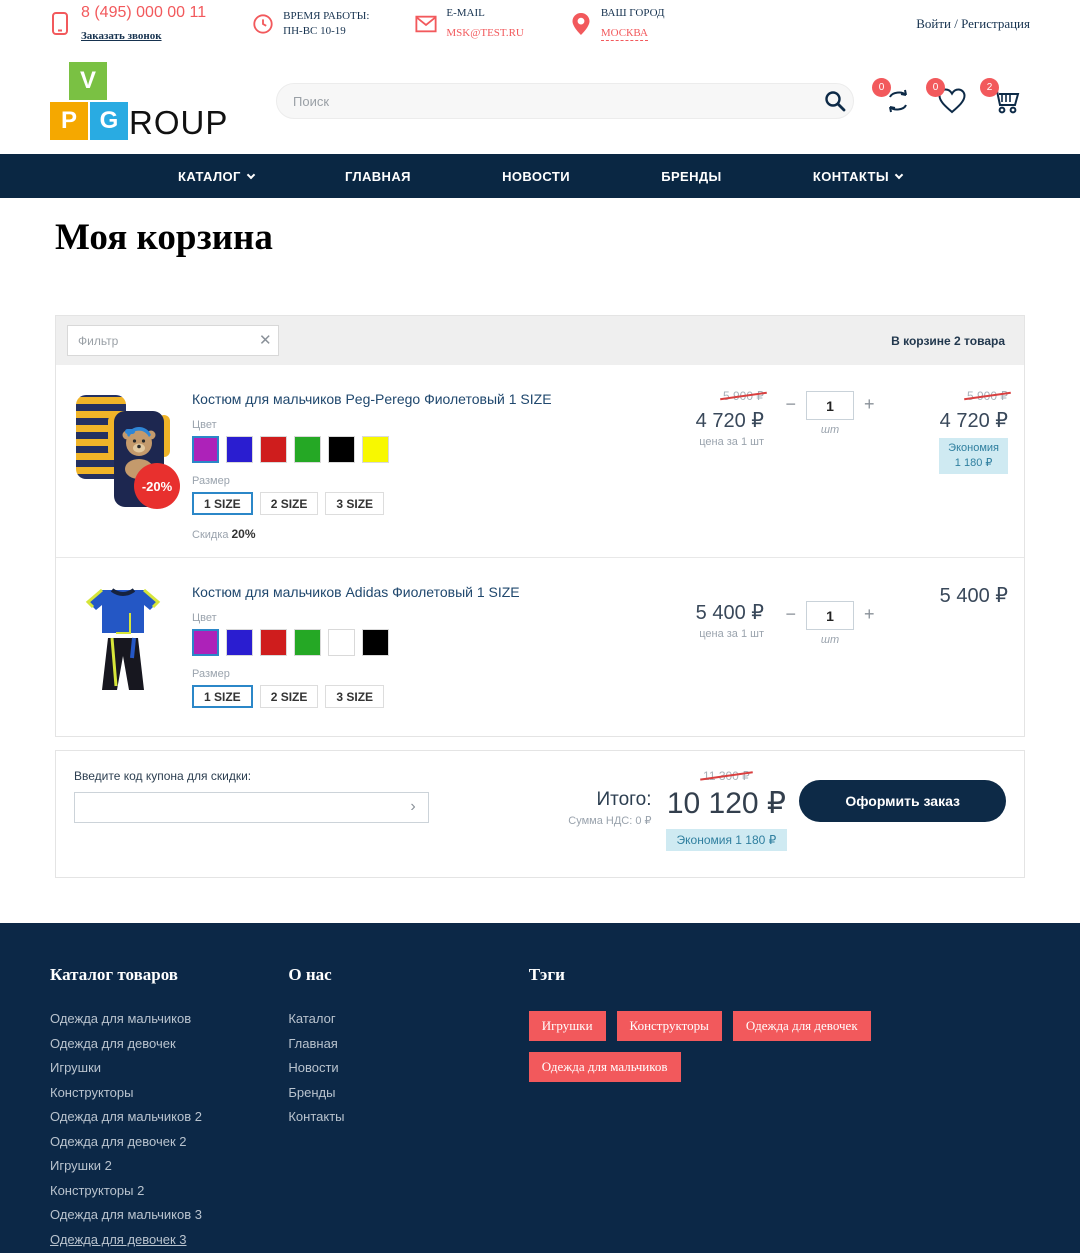 The height and width of the screenshot is (1253, 1080). I want to click on footer-link: Главная, so click(408, 1043).